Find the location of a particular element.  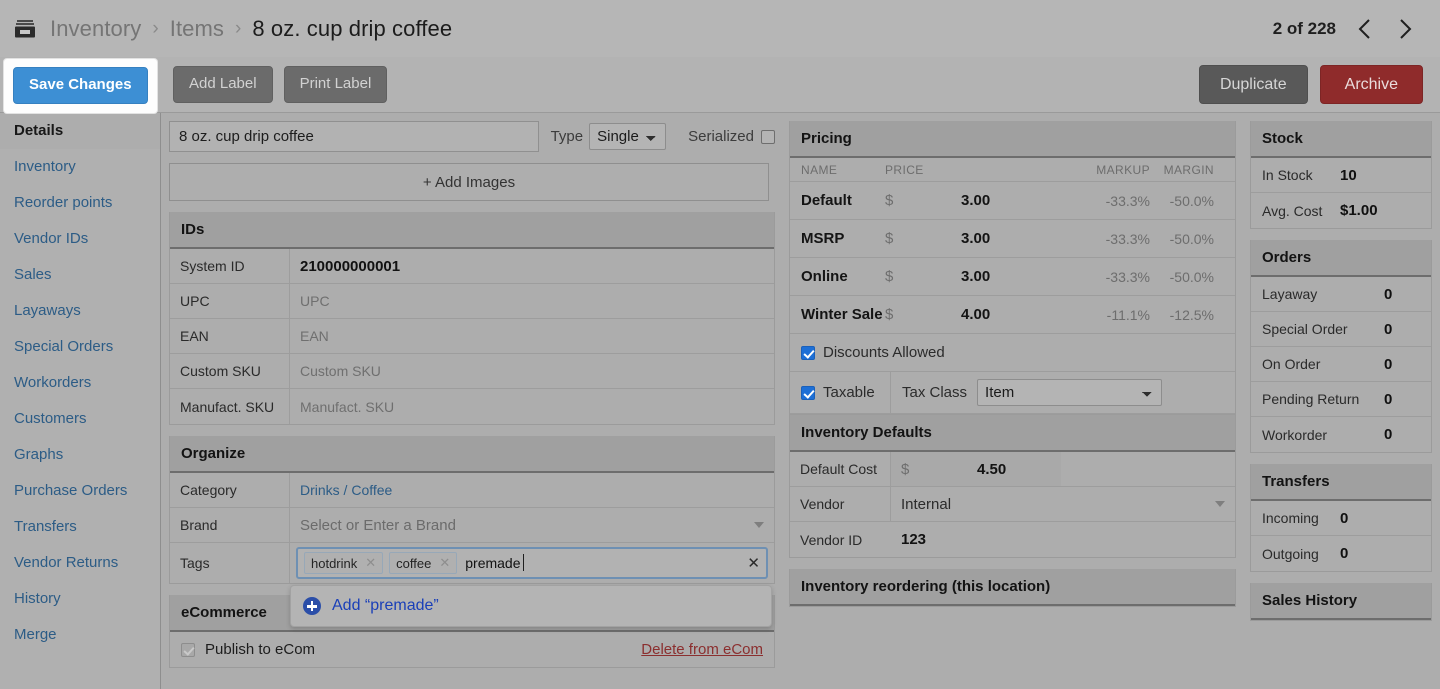

layaway-value: 0 is located at coordinates (1388, 294).